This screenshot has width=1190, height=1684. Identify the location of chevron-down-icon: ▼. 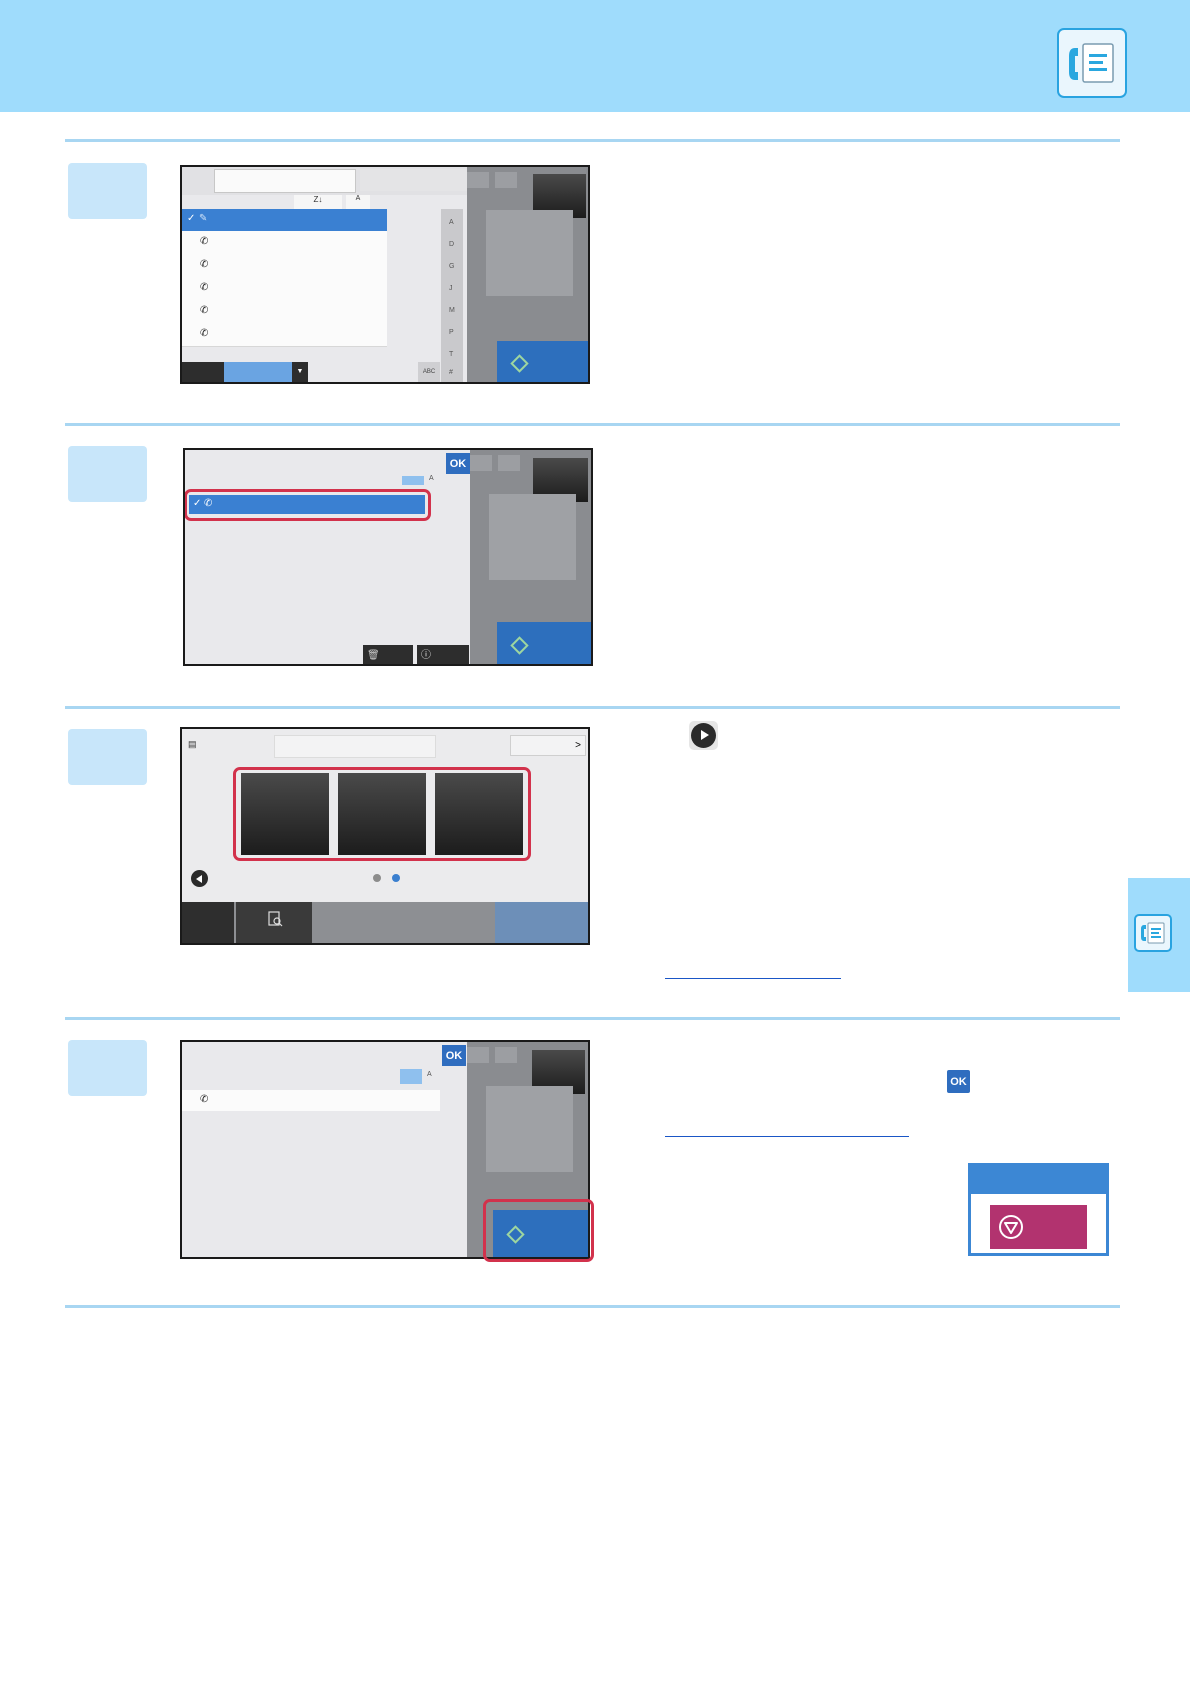
(300, 372).